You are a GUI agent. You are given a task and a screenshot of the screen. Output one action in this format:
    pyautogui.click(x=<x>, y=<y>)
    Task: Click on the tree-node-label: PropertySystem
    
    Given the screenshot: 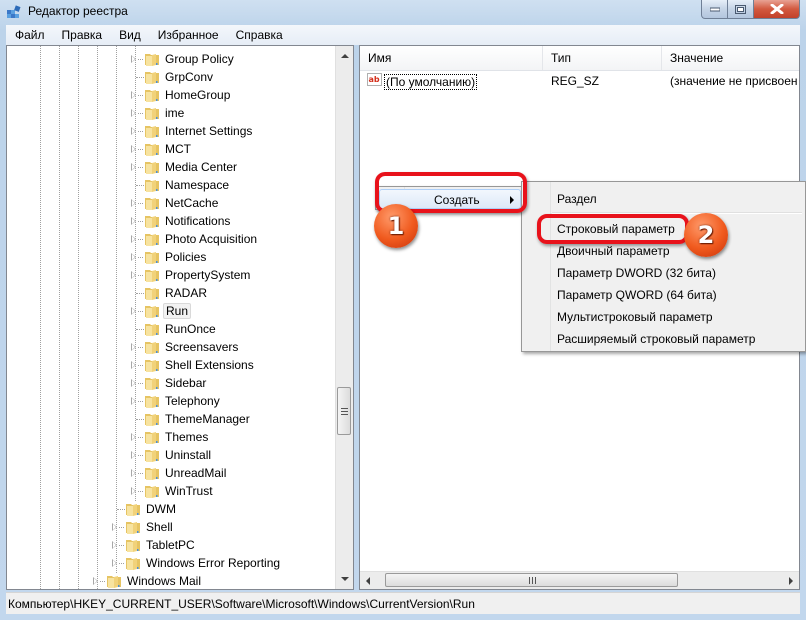 What is the action you would take?
    pyautogui.click(x=207, y=275)
    